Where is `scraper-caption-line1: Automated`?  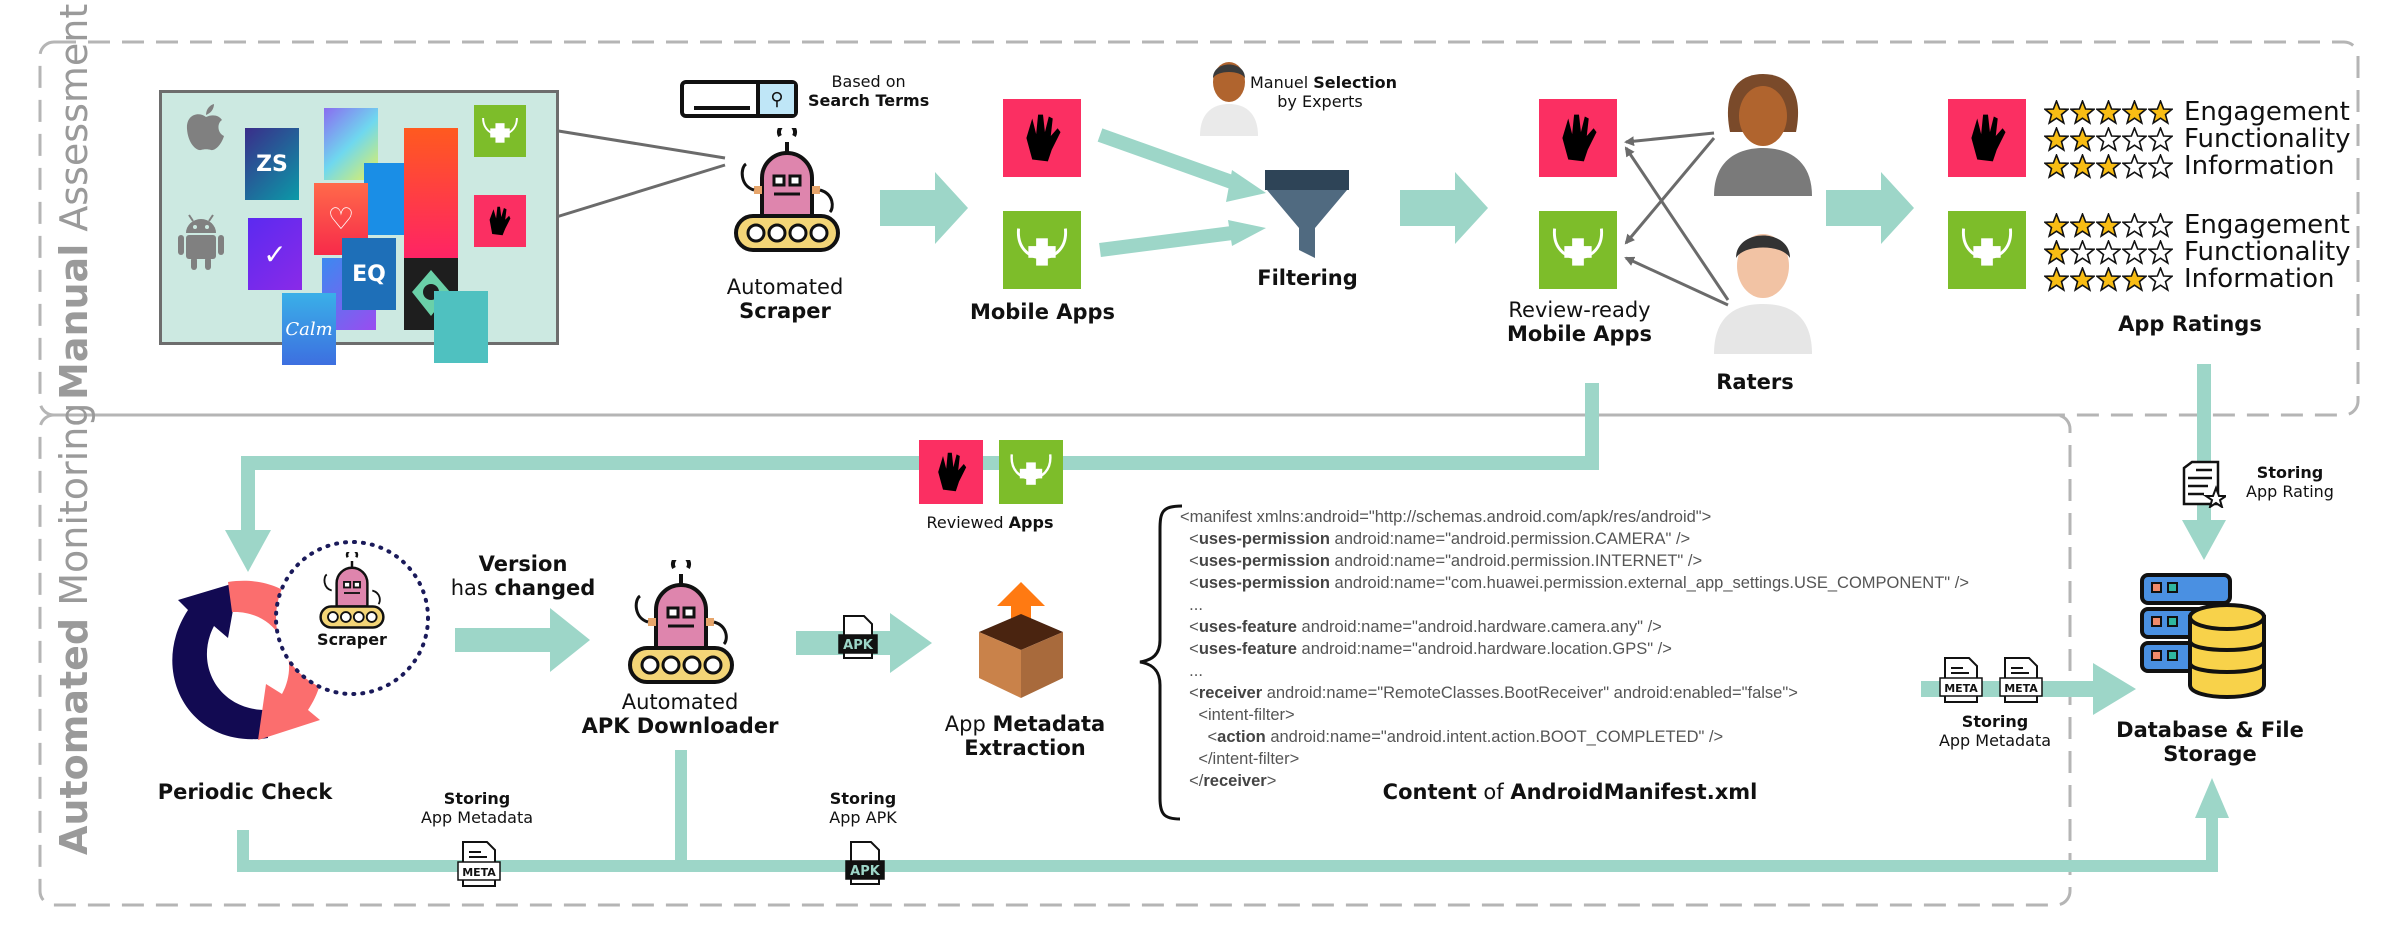
scraper-caption-line1: Automated is located at coordinates (785, 287).